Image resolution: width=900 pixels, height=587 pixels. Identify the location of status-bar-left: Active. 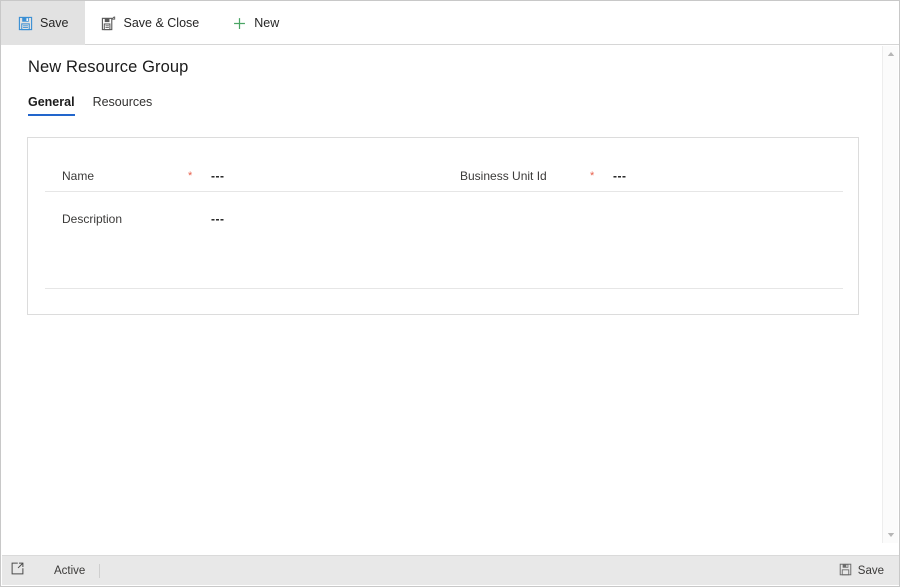
(51, 571).